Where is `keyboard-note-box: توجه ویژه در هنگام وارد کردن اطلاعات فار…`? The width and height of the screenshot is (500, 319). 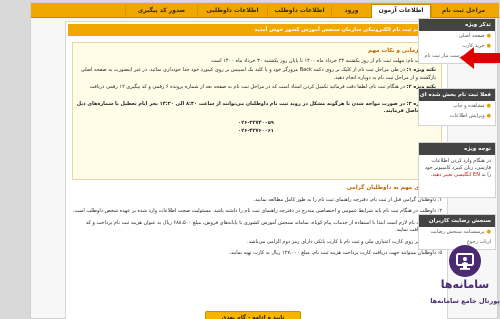
keyboard-note-box: توجه ویژه در هنگام وارد کردن اطلاعات فار… is located at coordinates (457, 170).